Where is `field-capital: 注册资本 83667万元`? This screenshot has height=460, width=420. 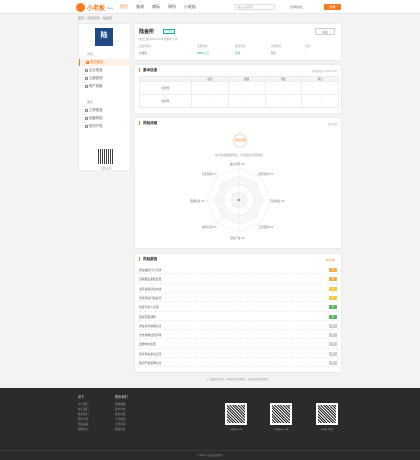 field-capital: 注册资本 83667万元 is located at coordinates (203, 49).